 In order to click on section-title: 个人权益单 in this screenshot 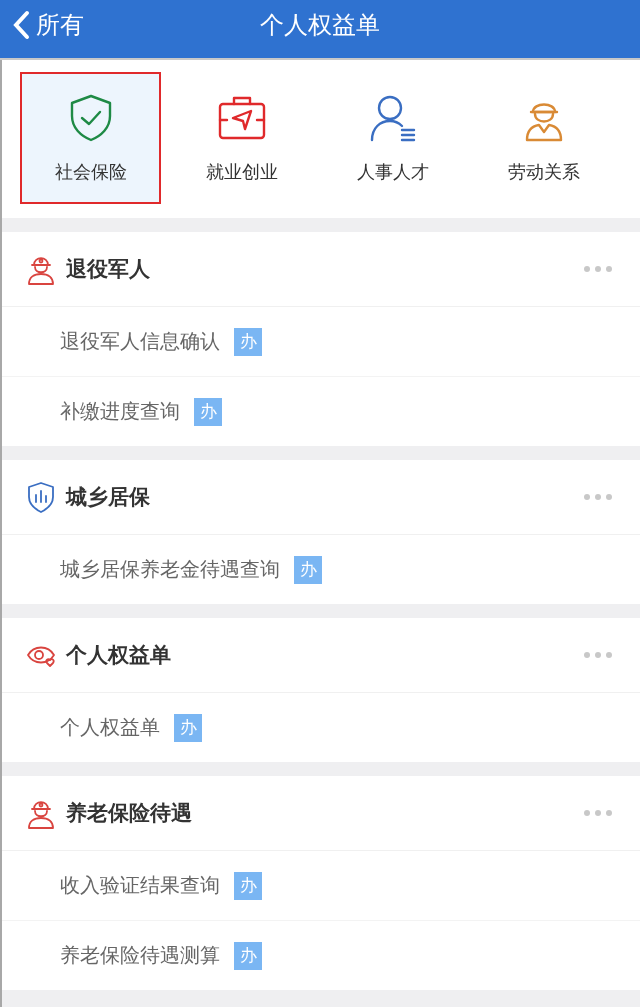, I will do `click(119, 655)`.